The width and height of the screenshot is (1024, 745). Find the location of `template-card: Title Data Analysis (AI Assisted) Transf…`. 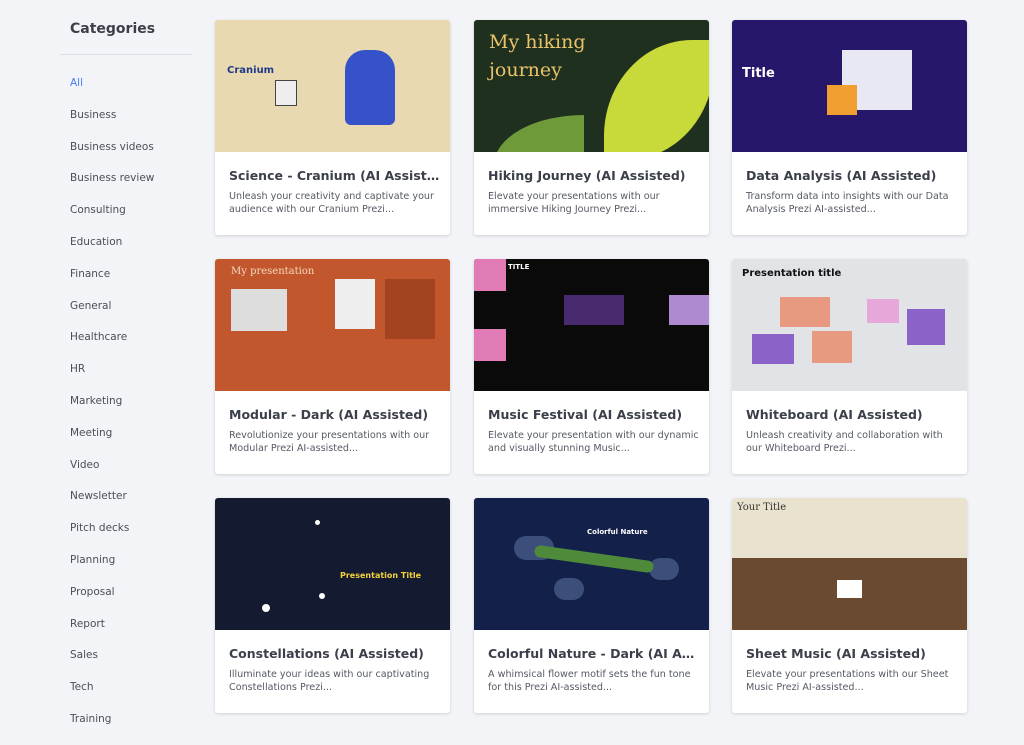

template-card: Title Data Analysis (AI Assisted) Transf… is located at coordinates (849, 127).